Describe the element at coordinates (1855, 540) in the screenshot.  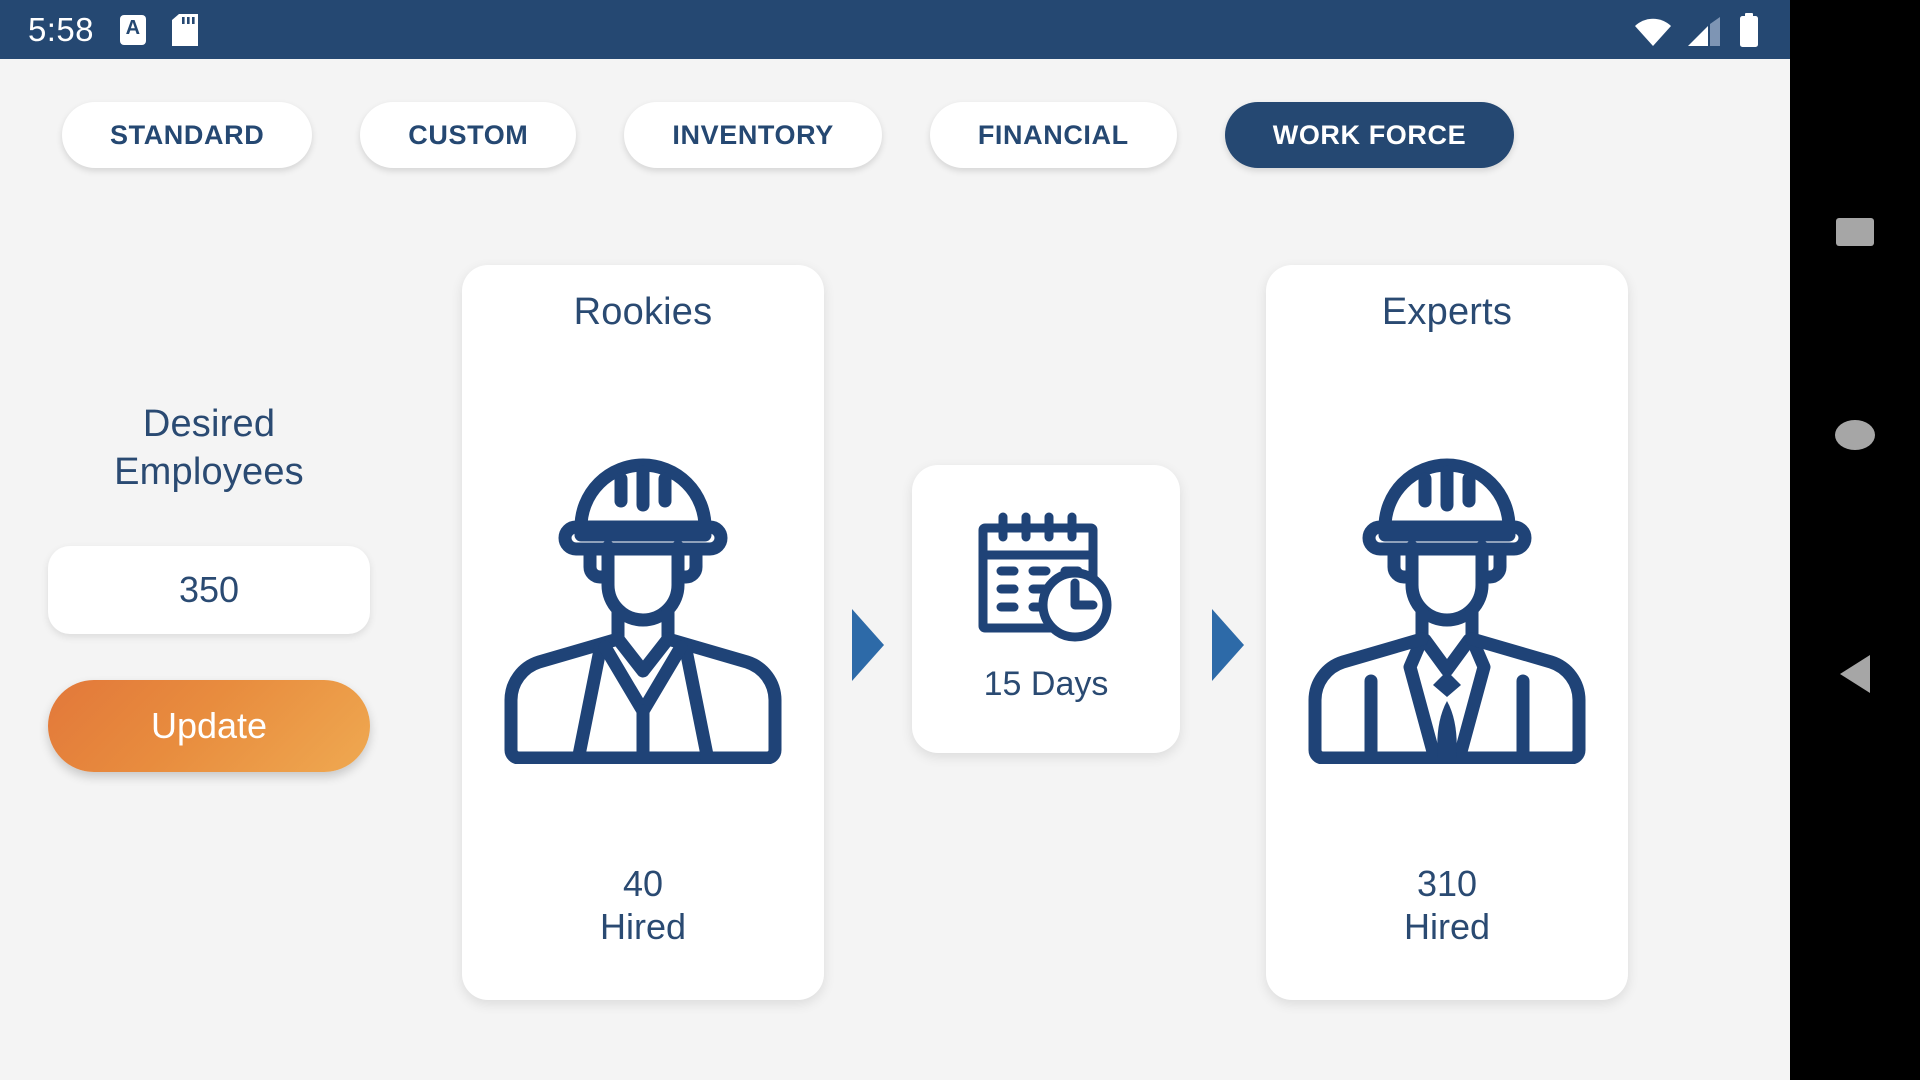
I see `android-nav-bar` at that location.